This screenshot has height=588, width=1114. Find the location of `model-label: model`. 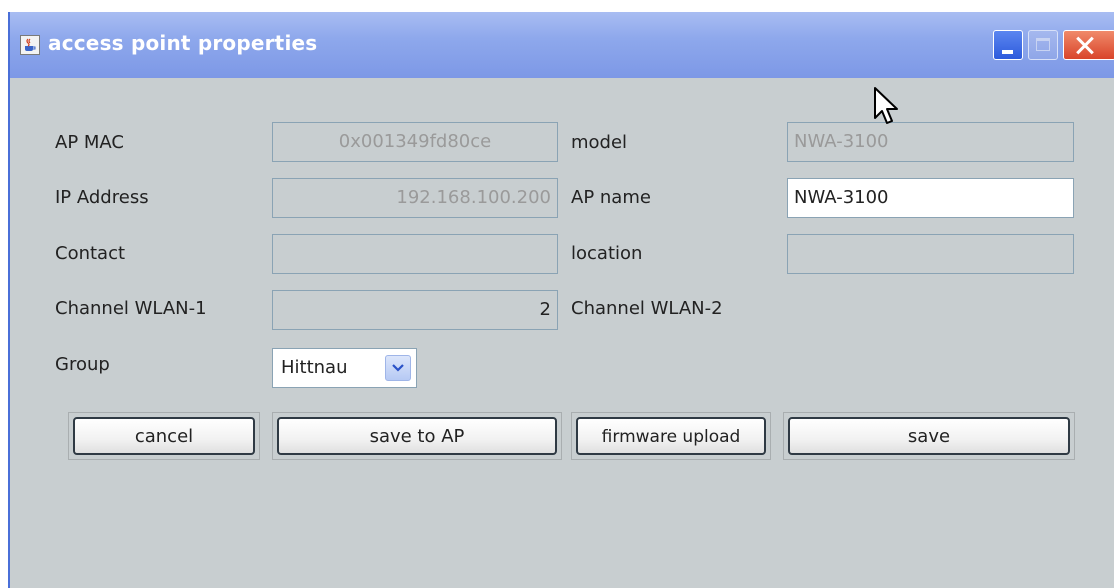

model-label: model is located at coordinates (599, 142).